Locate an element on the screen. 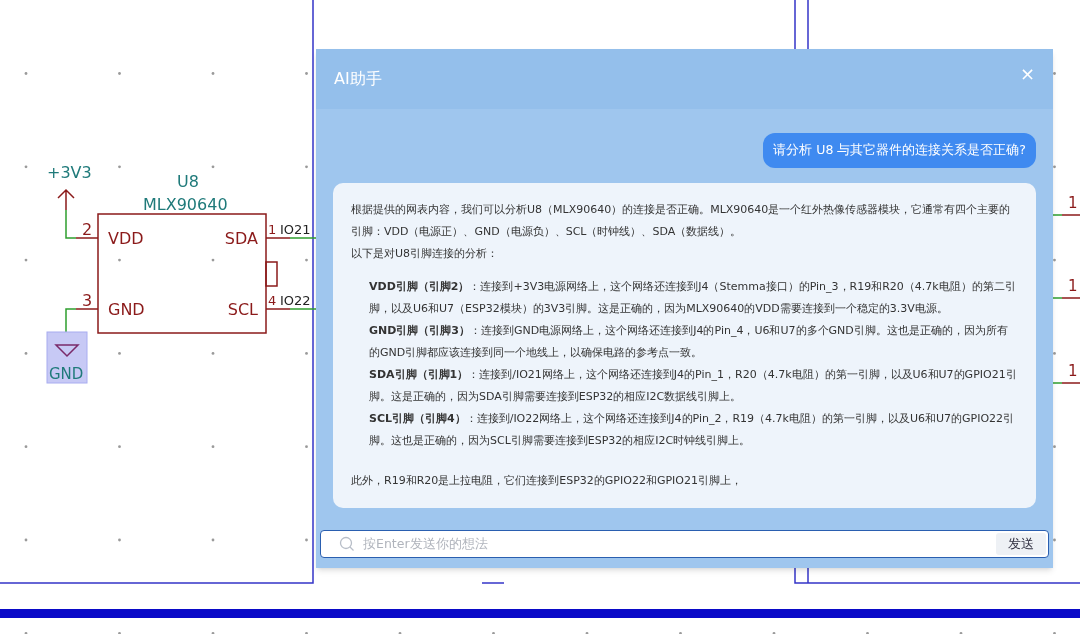 This screenshot has width=1080, height=634. pin-name: SDA is located at coordinates (241, 238).